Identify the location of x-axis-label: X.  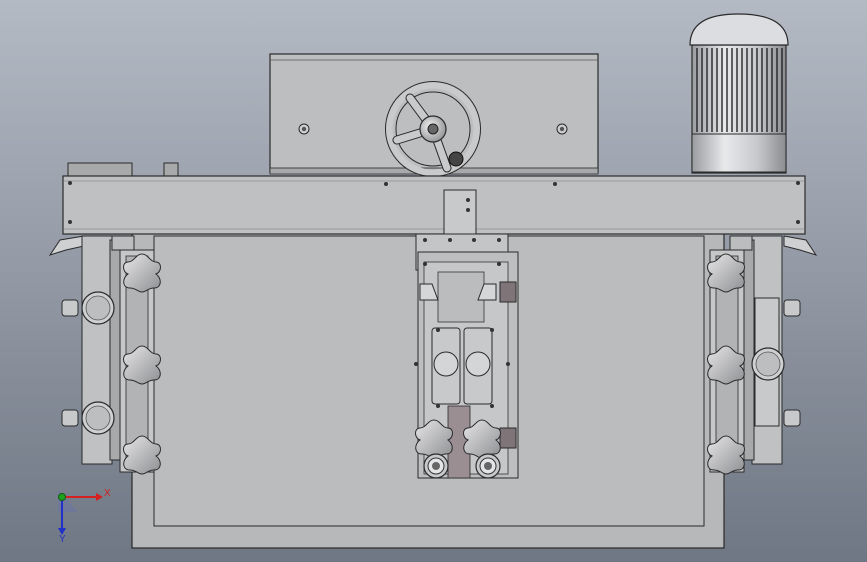
(107, 493).